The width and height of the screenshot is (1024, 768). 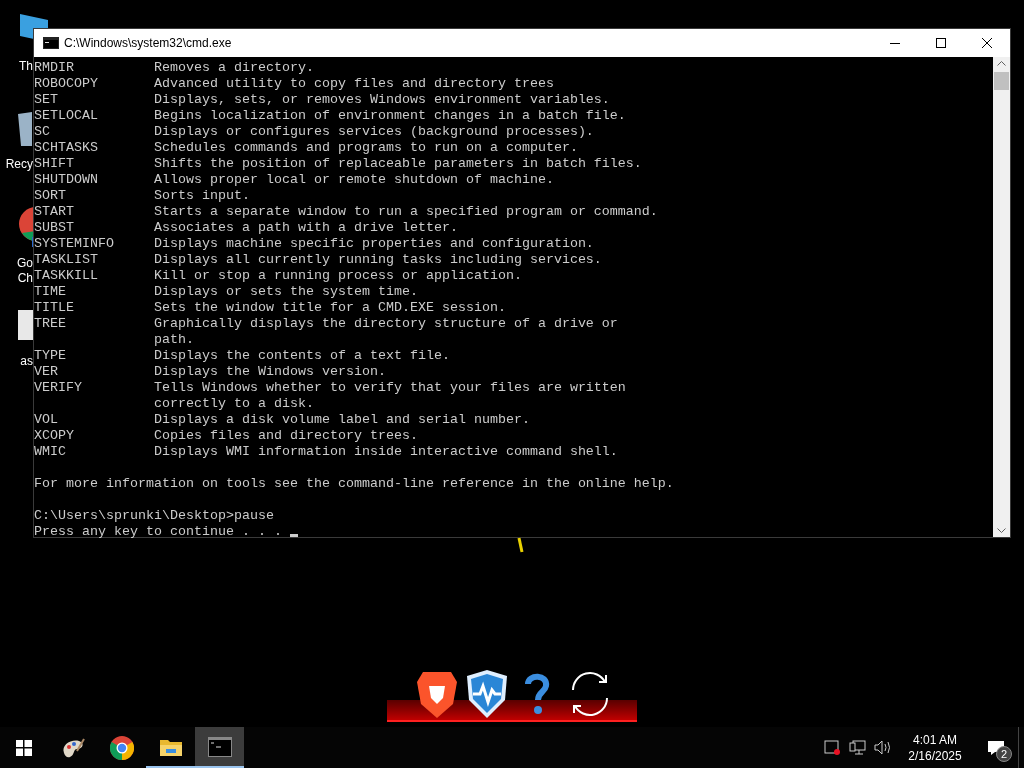 What do you see at coordinates (154, 515) in the screenshot?
I see `console-line: C:\Users\sprunki\Desktop>pause` at bounding box center [154, 515].